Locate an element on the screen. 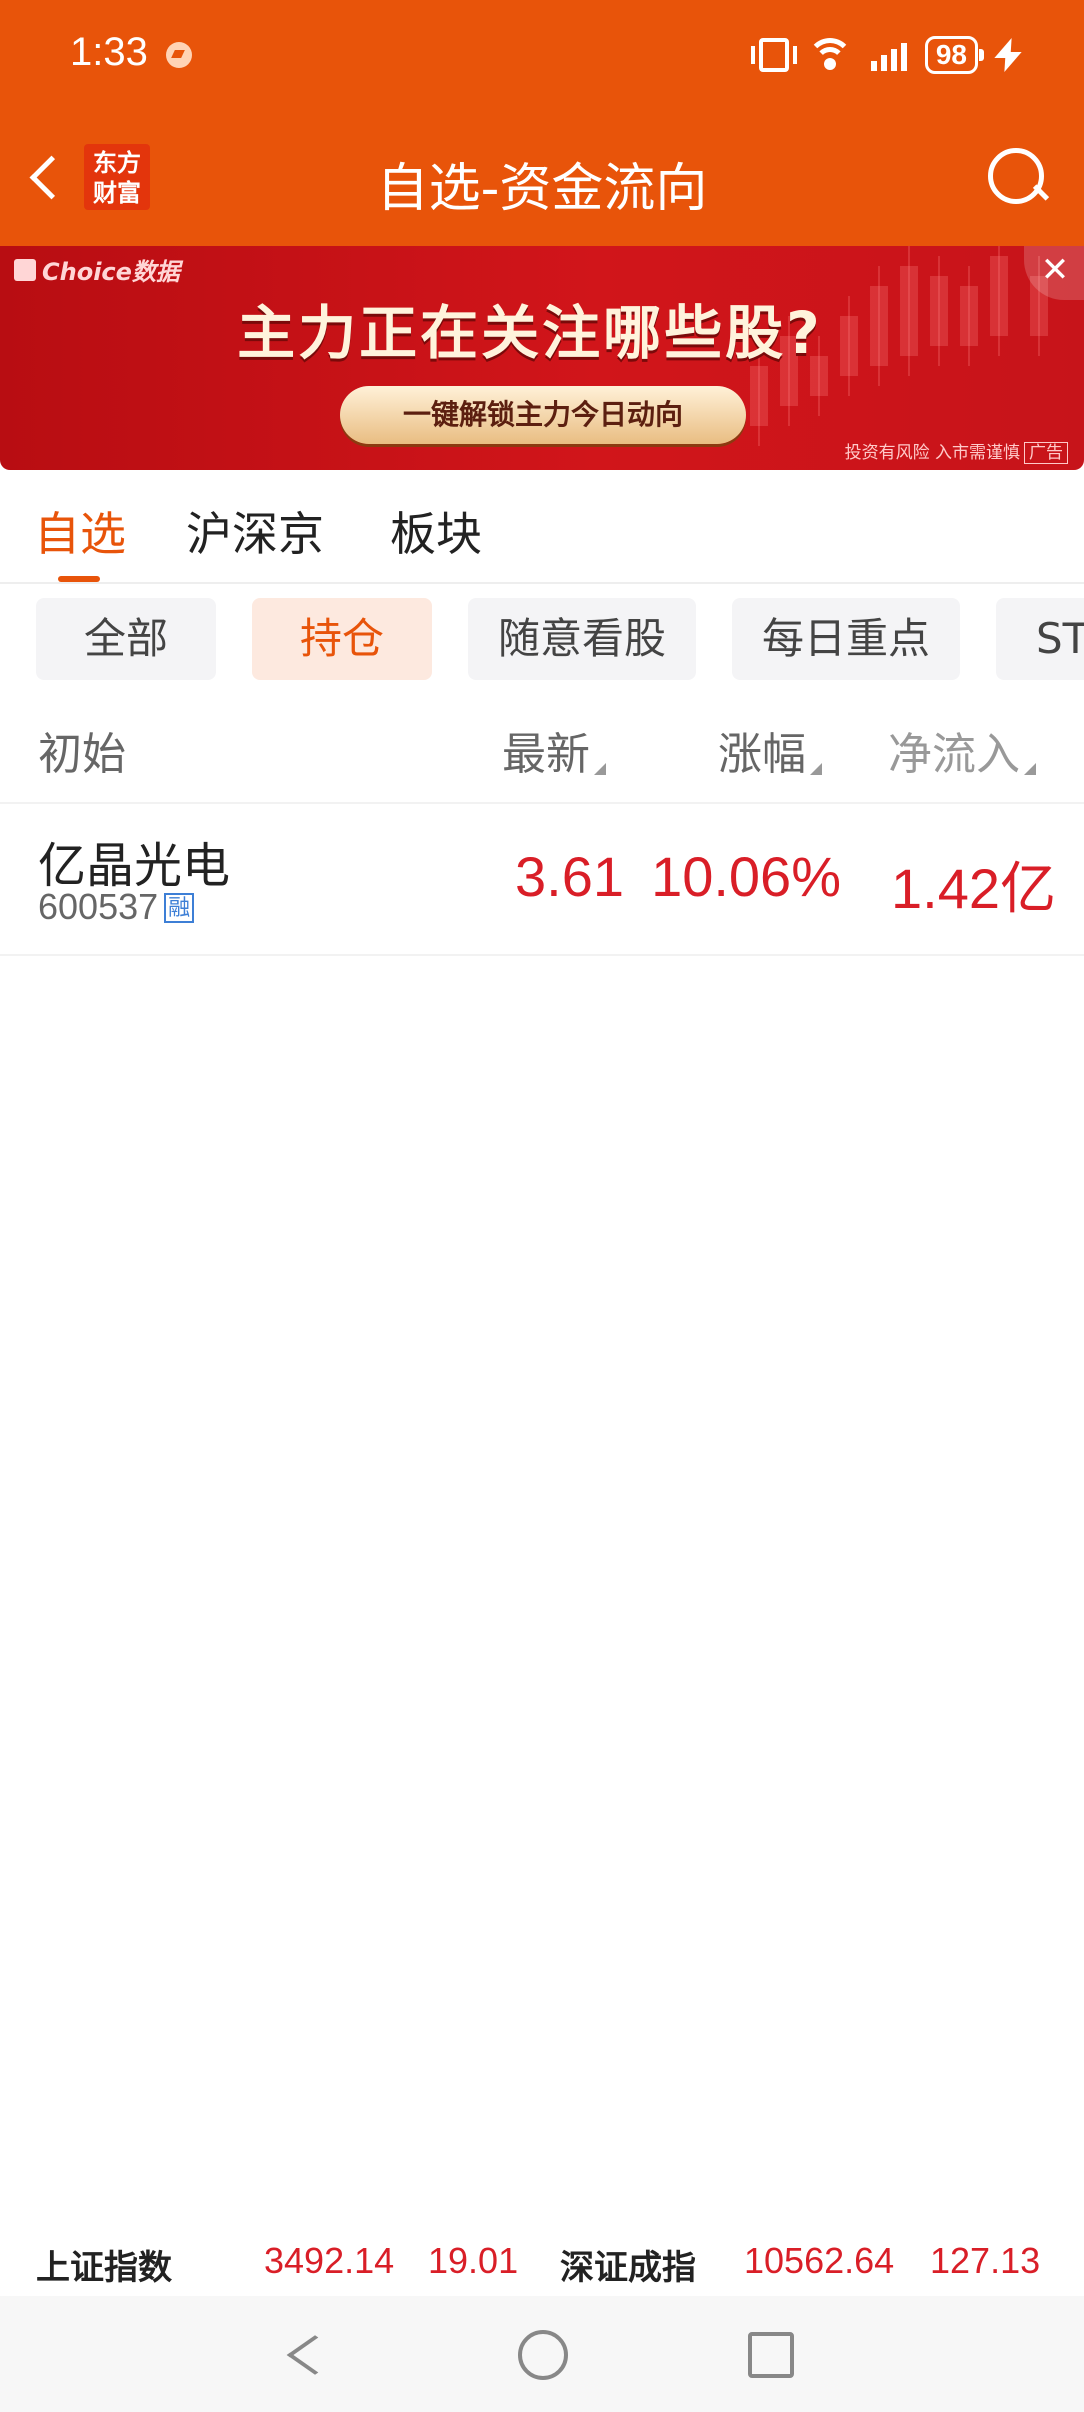 The image size is (1084, 2412). status-time: 1:33 is located at coordinates (109, 52).